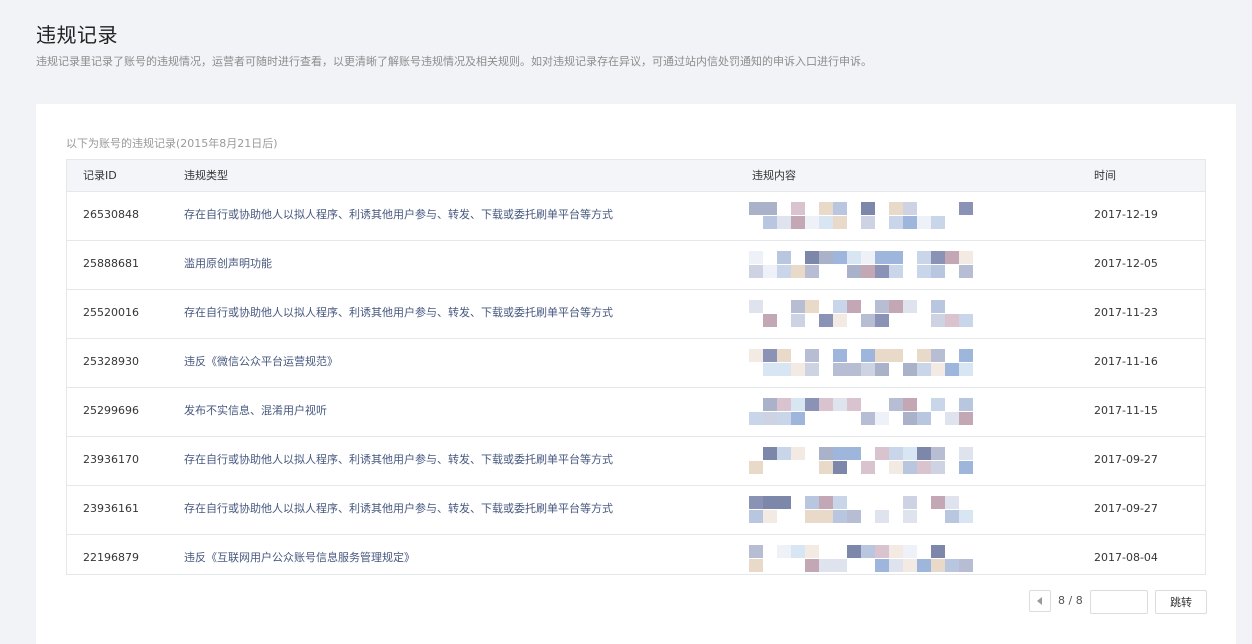 The image size is (1252, 644). What do you see at coordinates (111, 459) in the screenshot?
I see `record-id: 23936170` at bounding box center [111, 459].